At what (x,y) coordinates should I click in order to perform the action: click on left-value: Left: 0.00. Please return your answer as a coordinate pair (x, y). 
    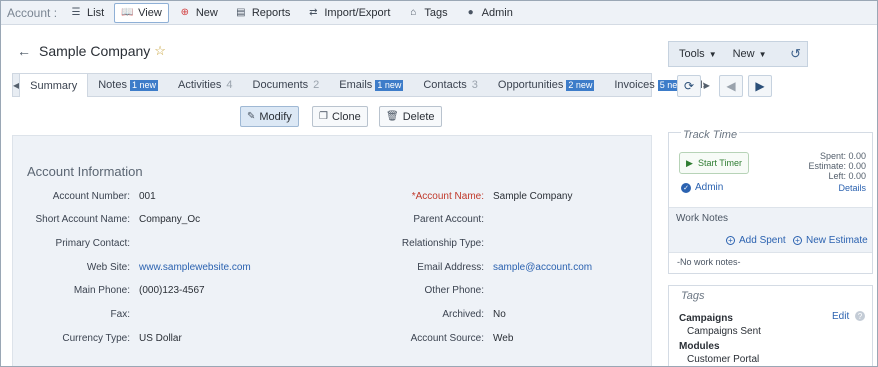
    Looking at the image, I should click on (847, 176).